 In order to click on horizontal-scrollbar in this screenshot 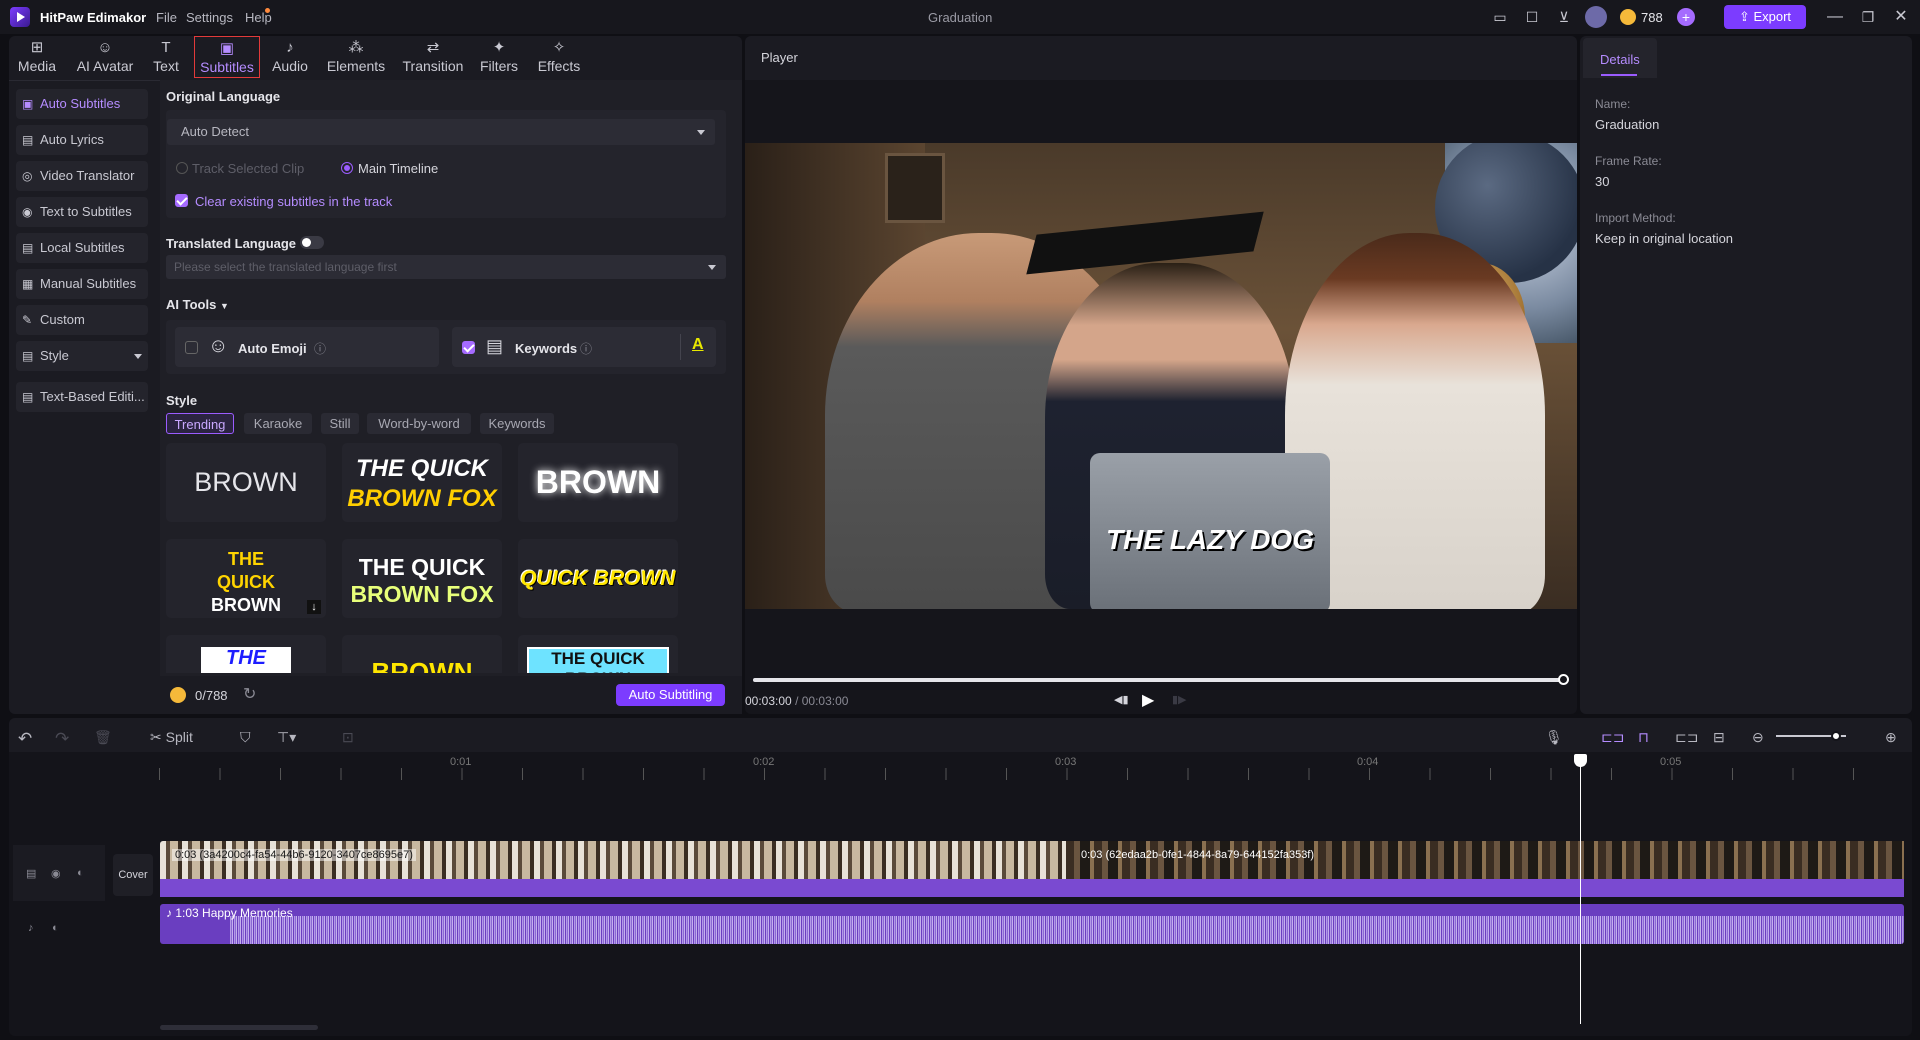, I will do `click(239, 1027)`.